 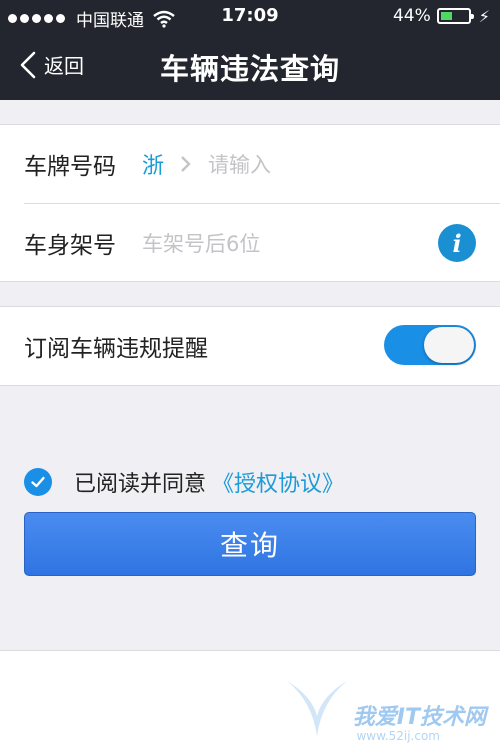 What do you see at coordinates (201, 243) in the screenshot?
I see `vin-input: 车架号后6位` at bounding box center [201, 243].